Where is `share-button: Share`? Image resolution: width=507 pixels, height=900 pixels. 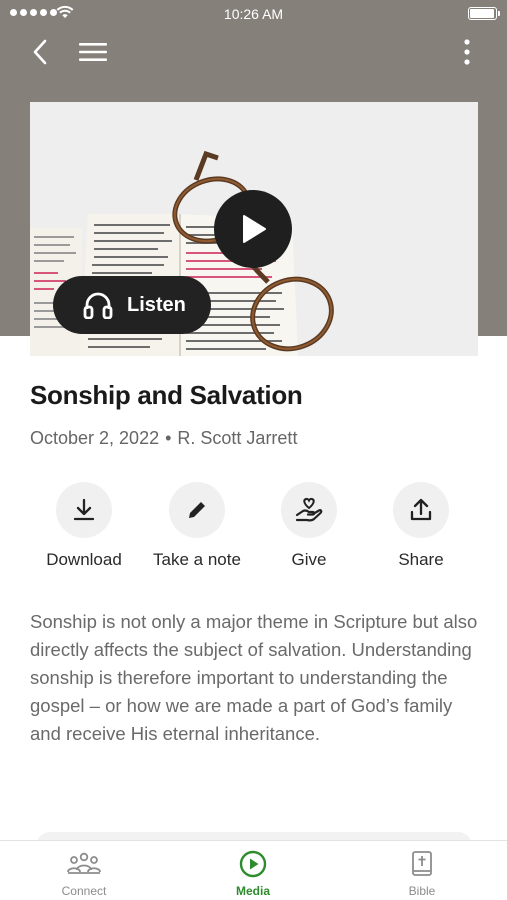
share-button: Share is located at coordinates (421, 526).